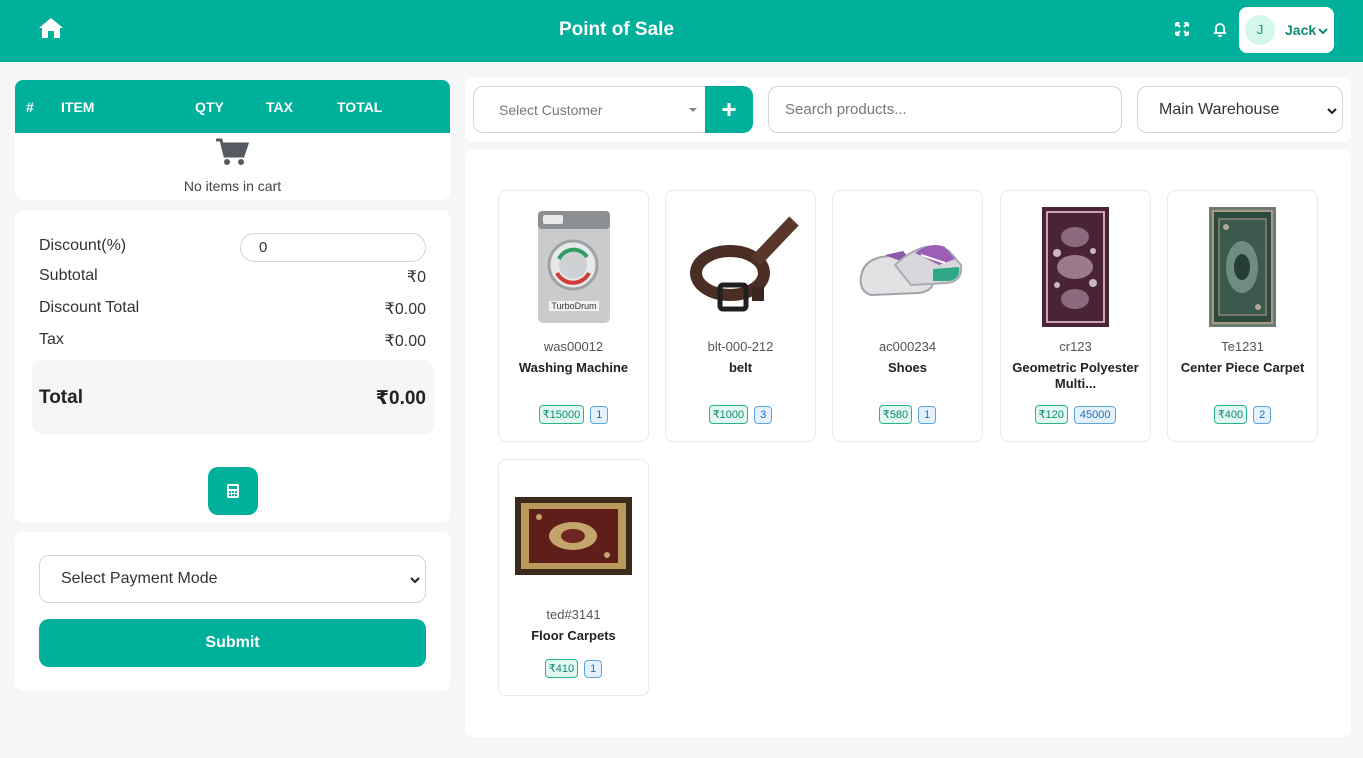  I want to click on price-badge: ₹120, so click(1051, 414).